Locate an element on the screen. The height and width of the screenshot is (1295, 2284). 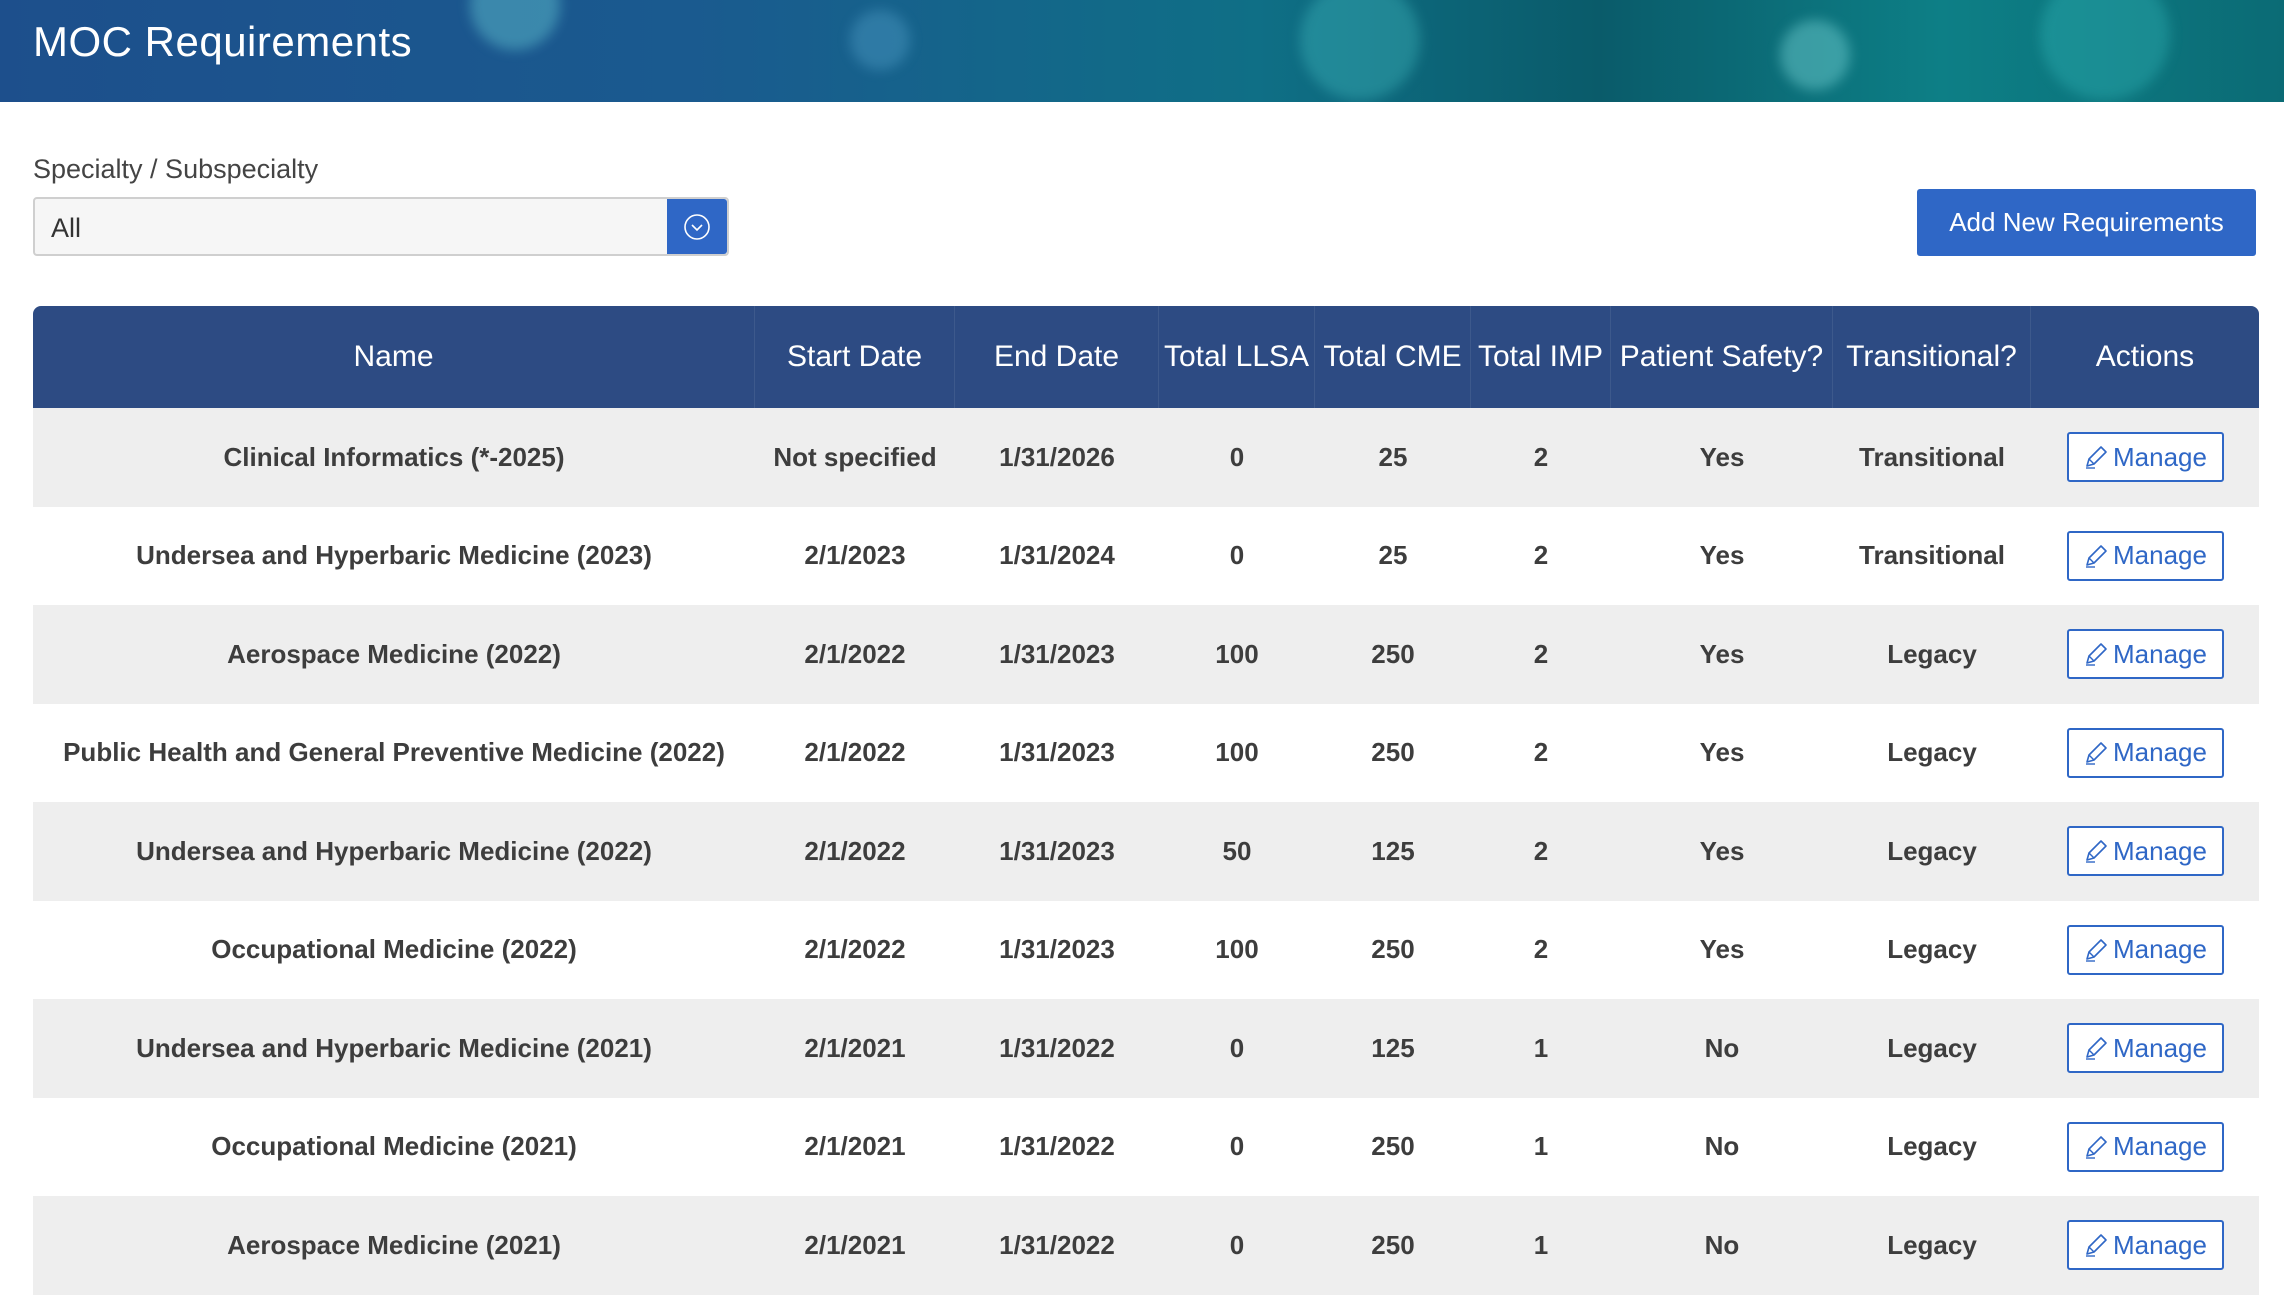
column-header-total-cme: Total CME is located at coordinates (1393, 357).